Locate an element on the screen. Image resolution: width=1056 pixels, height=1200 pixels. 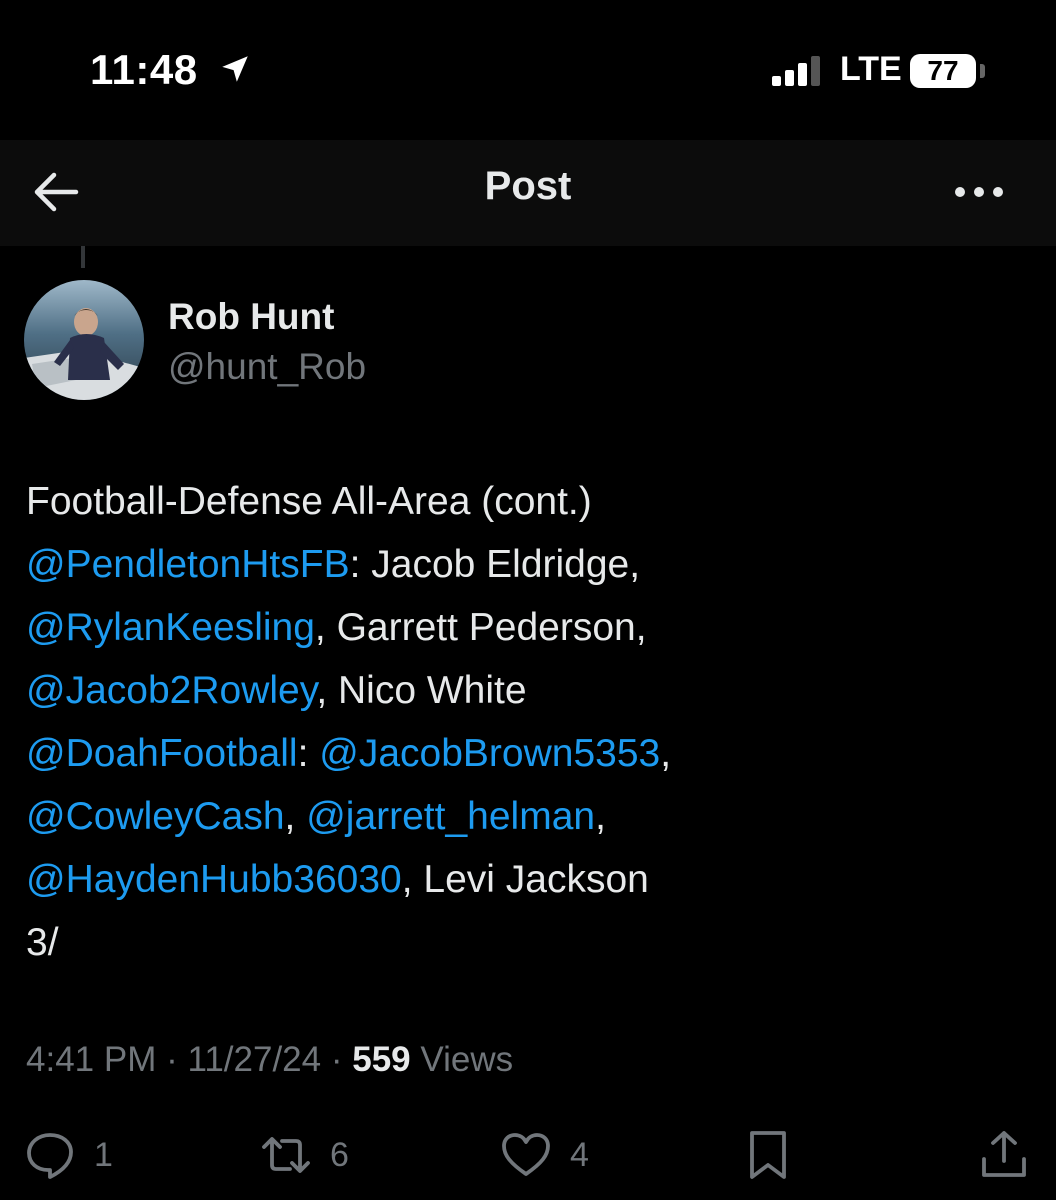
post-text-segment: 3/ is located at coordinates (42, 942).